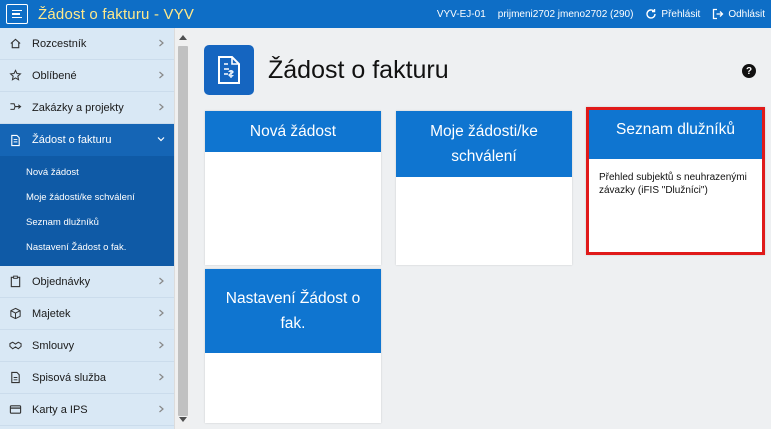 The height and width of the screenshot is (429, 771). I want to click on sidebar-item-label: Karty a IPS, so click(60, 409).